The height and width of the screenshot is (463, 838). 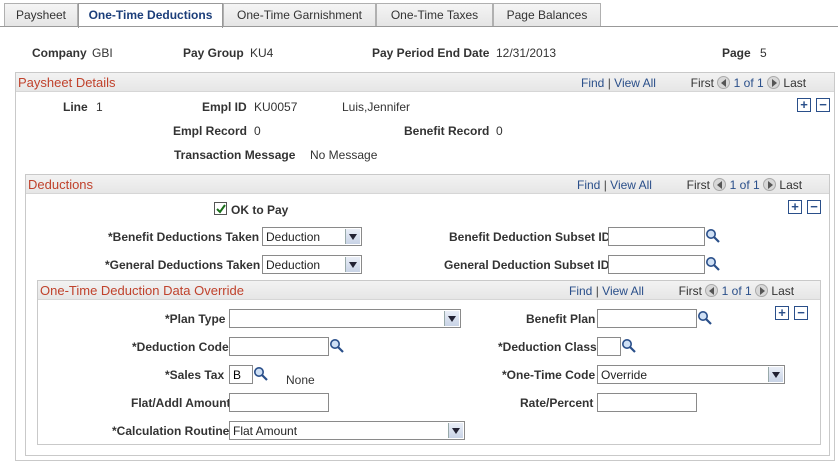 What do you see at coordinates (763, 53) in the screenshot?
I see `page-value: 5` at bounding box center [763, 53].